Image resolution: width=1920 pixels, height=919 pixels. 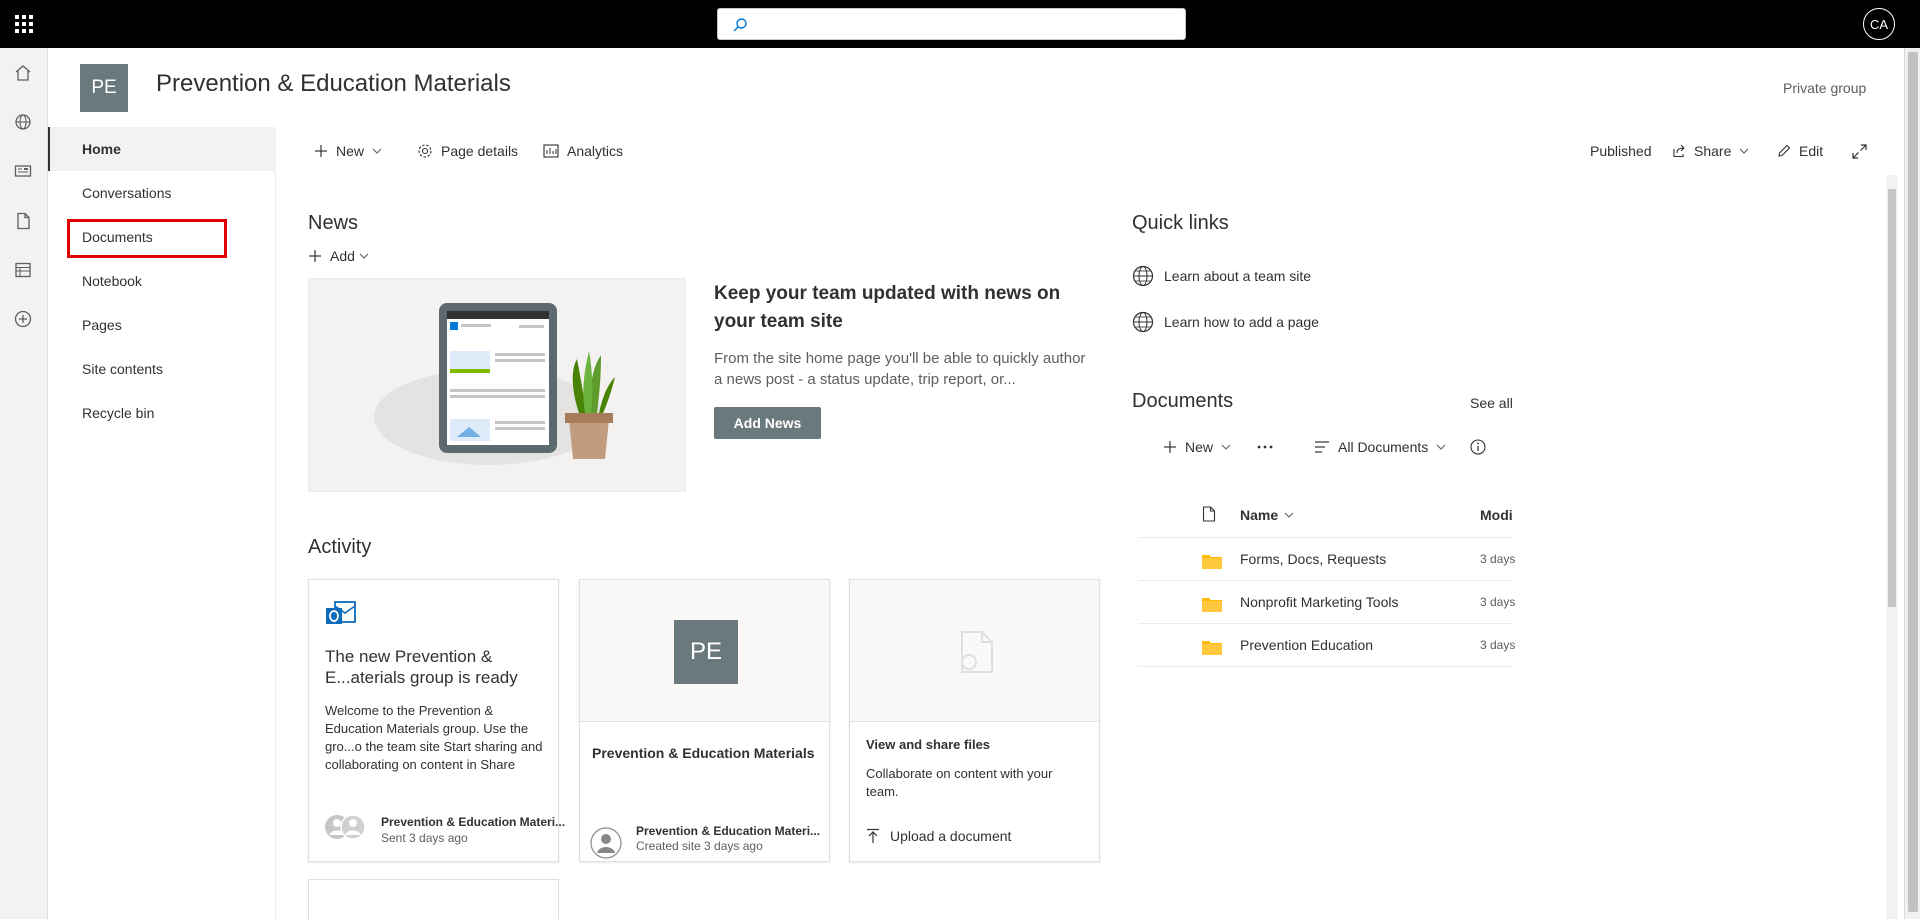 What do you see at coordinates (480, 151) in the screenshot?
I see `page-details-label: Page details` at bounding box center [480, 151].